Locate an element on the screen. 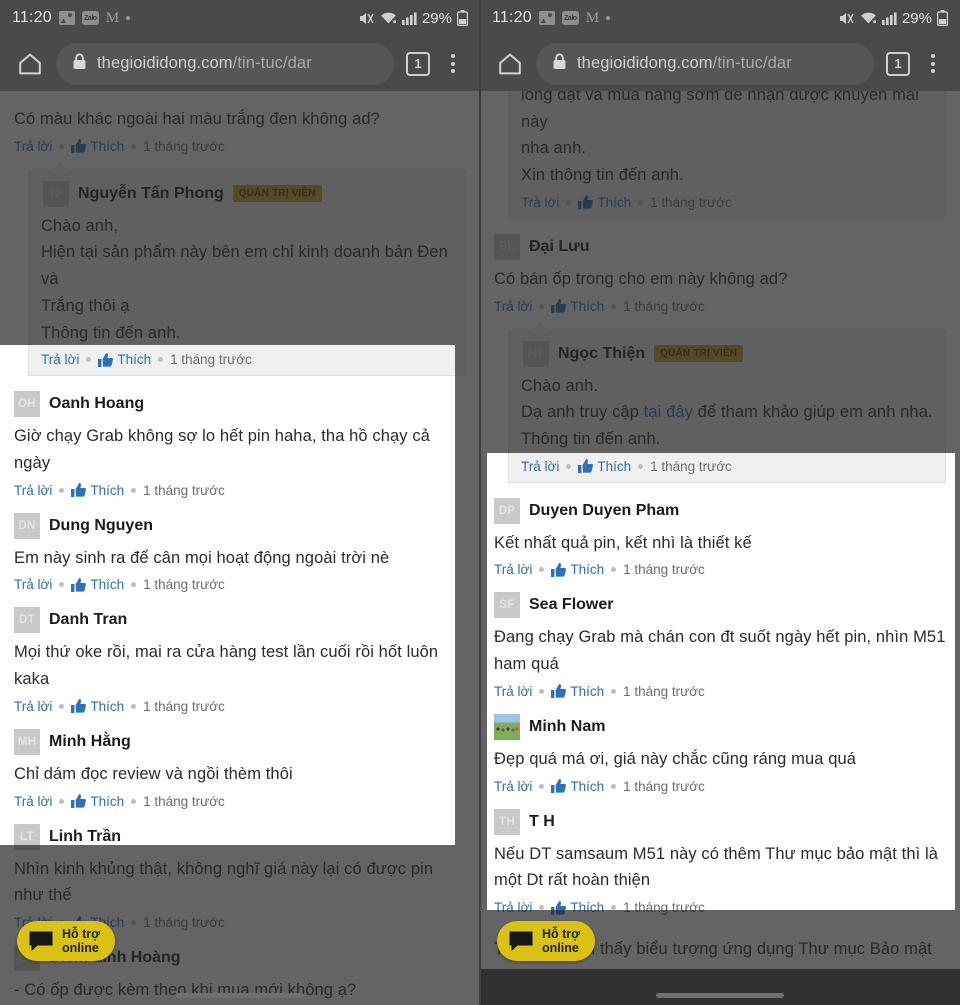  user-name: Dung Nguyen is located at coordinates (101, 525).